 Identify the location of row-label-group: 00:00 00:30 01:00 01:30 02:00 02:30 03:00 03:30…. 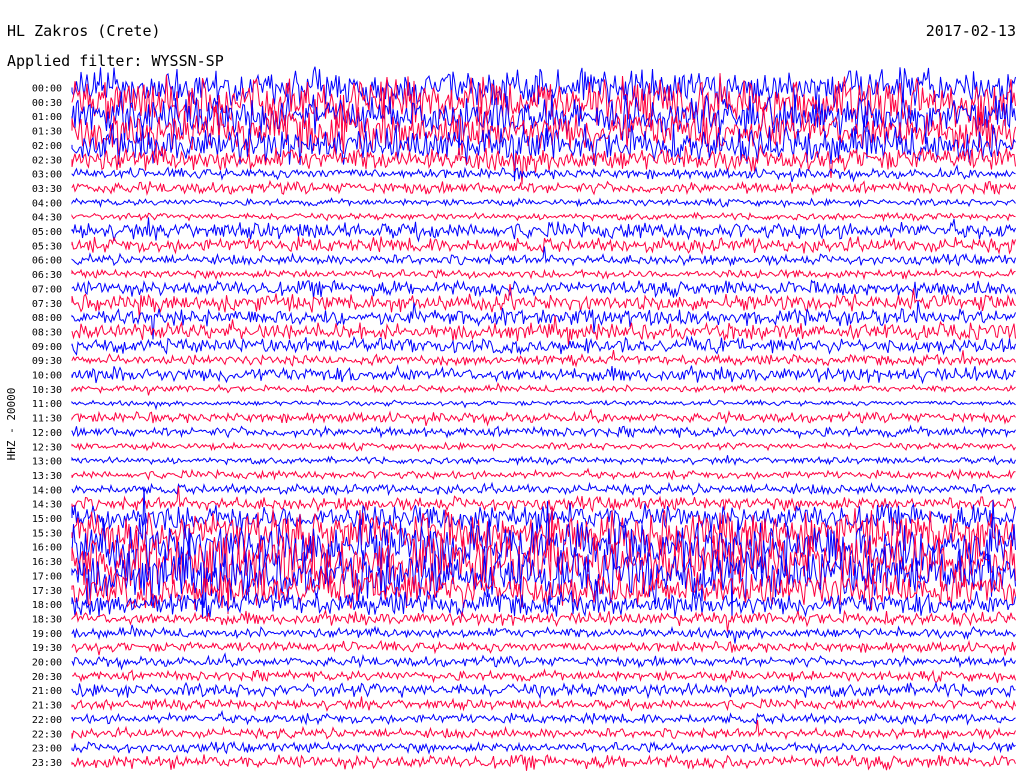
(47, 426).